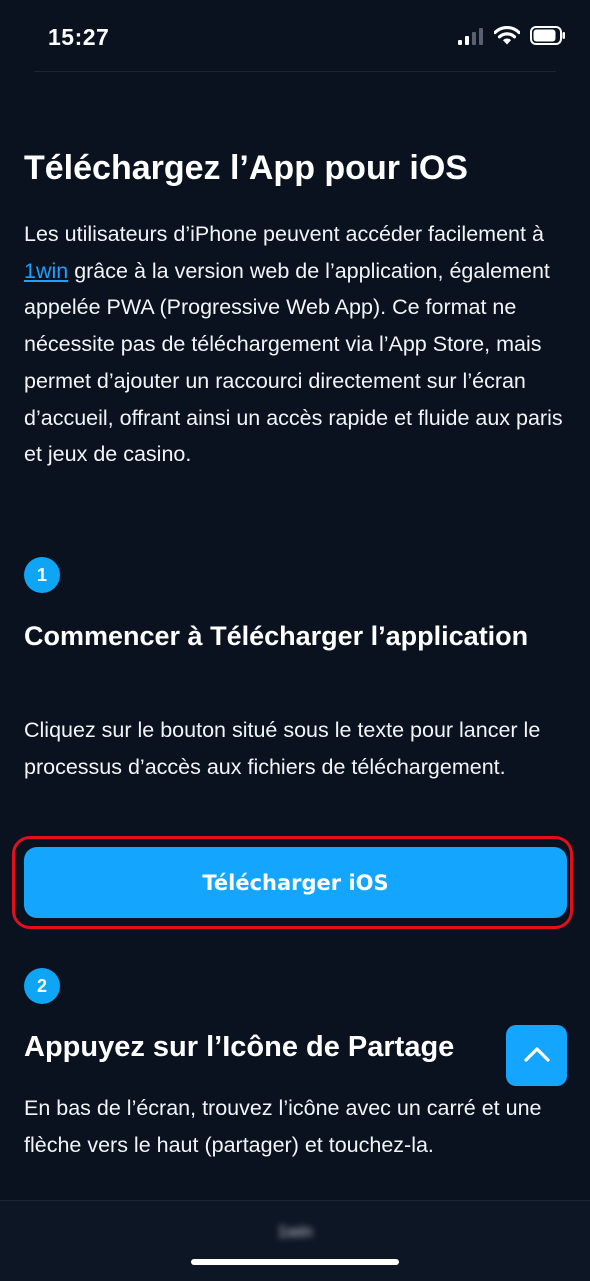  What do you see at coordinates (295, 71) in the screenshot?
I see `header-divider` at bounding box center [295, 71].